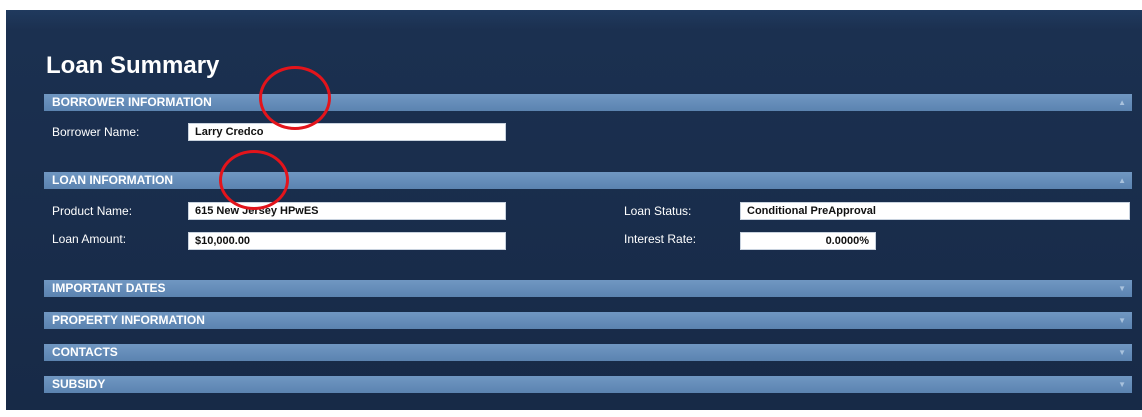 The height and width of the screenshot is (417, 1142). What do you see at coordinates (92, 211) in the screenshot?
I see `product-name-label: Product Name:` at bounding box center [92, 211].